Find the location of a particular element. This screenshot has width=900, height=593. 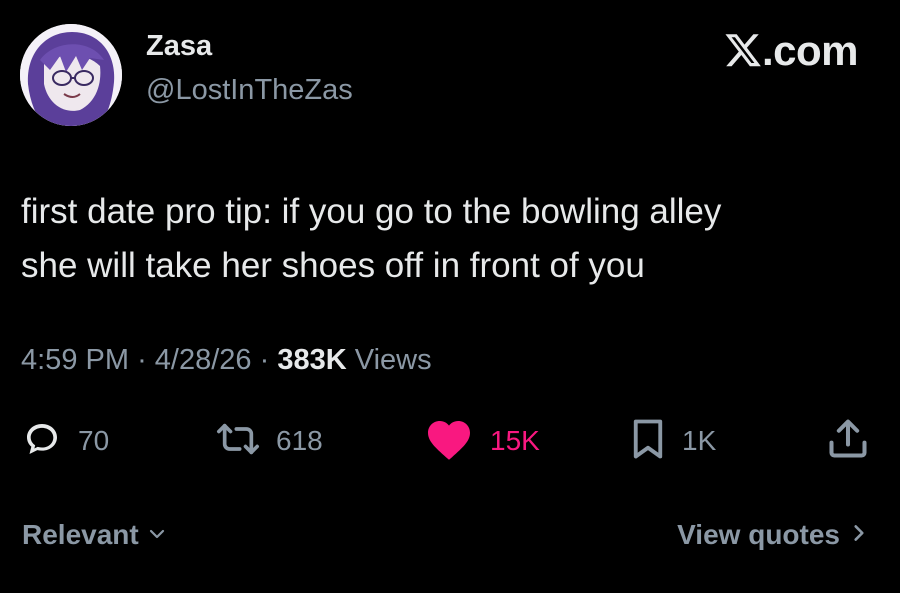

like-button: 15K is located at coordinates (482, 441).